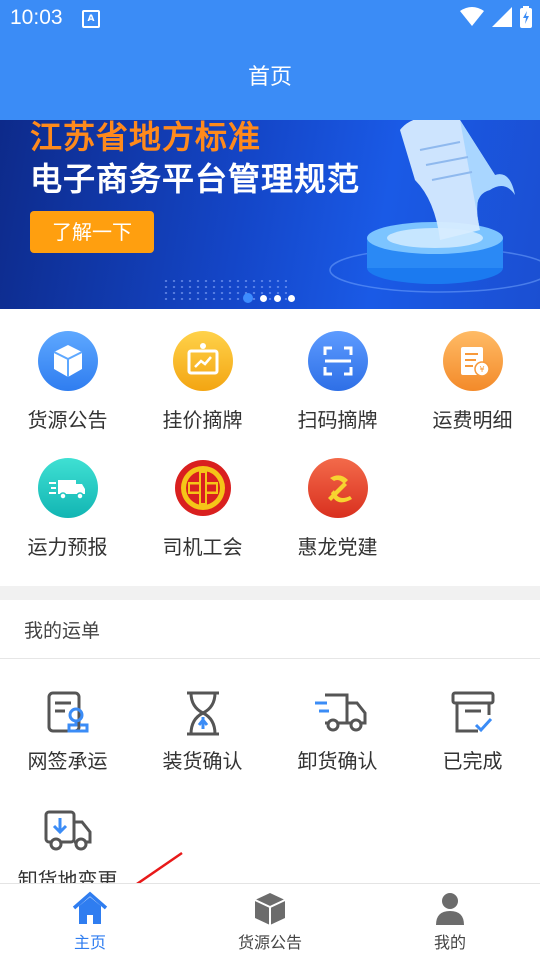 This screenshot has width=540, height=961. Describe the element at coordinates (248, 298) in the screenshot. I see `carousel-dot-active` at that location.